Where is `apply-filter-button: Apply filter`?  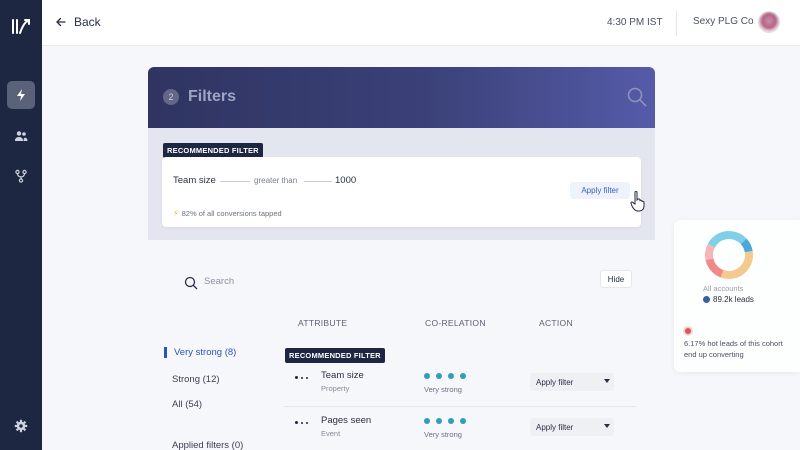 apply-filter-button: Apply filter is located at coordinates (600, 190).